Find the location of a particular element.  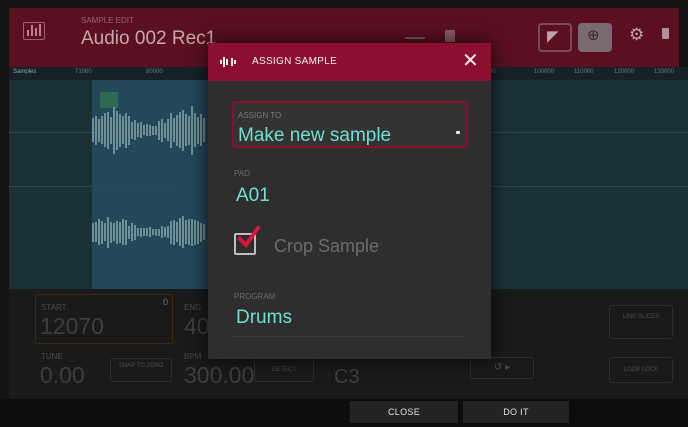

pad-value: A01 is located at coordinates (253, 196).